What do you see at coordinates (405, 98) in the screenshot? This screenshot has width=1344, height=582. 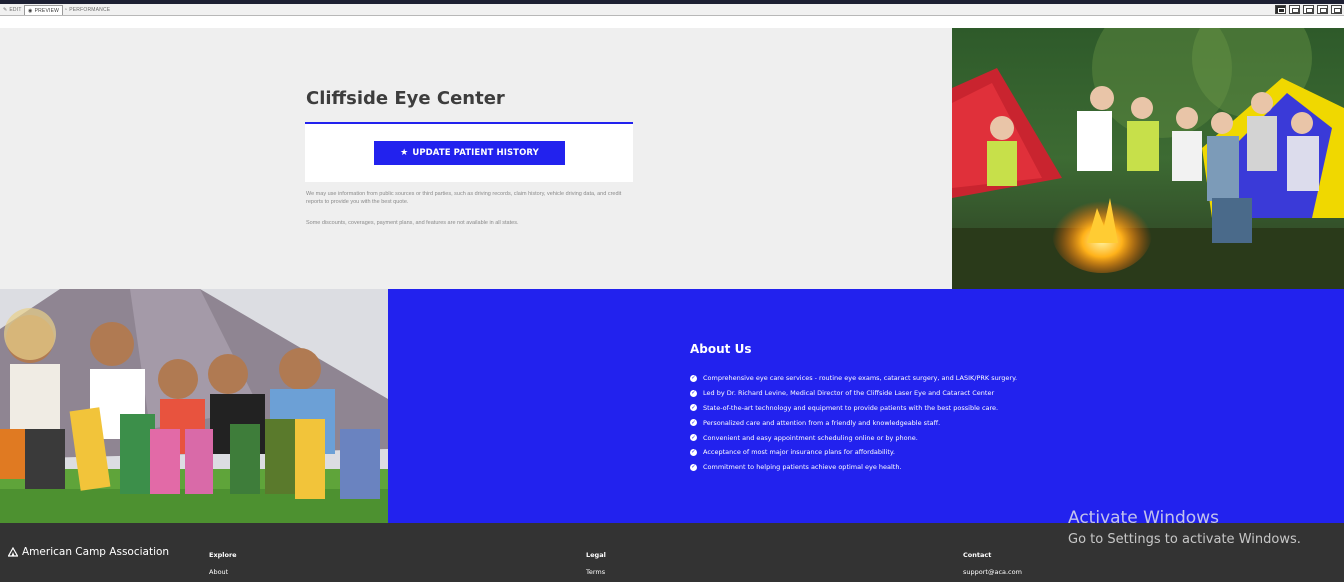 I see `page-title: Cliffside Eye Center` at bounding box center [405, 98].